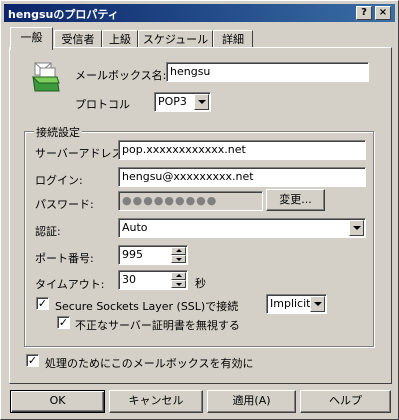 The width and height of the screenshot is (399, 420). I want to click on ssl-mode-dropdown-icon, so click(317, 304).